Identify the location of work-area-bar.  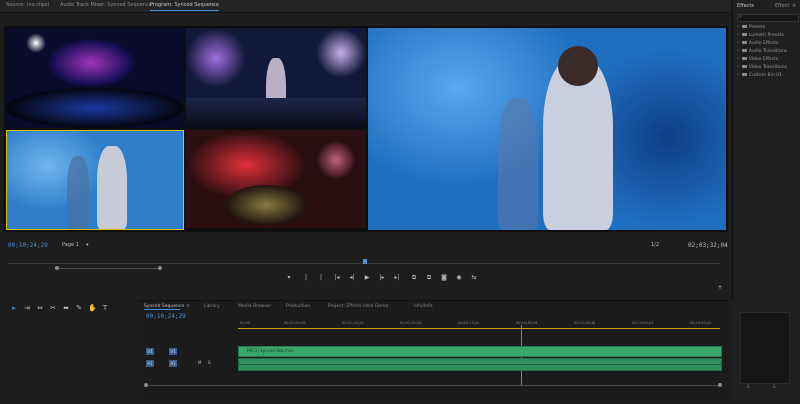
(479, 328).